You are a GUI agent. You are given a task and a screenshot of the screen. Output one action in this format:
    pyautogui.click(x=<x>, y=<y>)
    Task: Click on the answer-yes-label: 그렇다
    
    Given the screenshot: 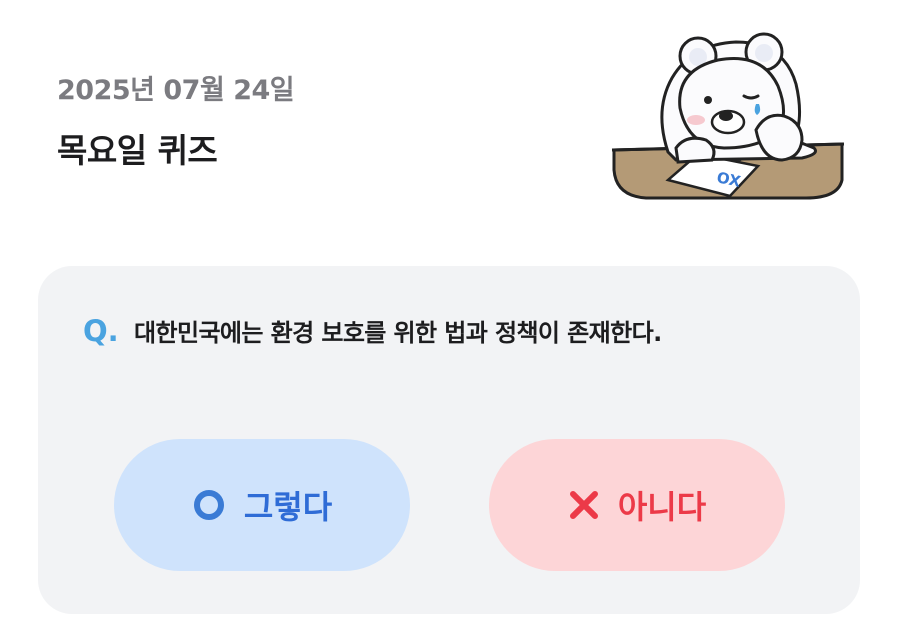 What is the action you would take?
    pyautogui.click(x=288, y=507)
    